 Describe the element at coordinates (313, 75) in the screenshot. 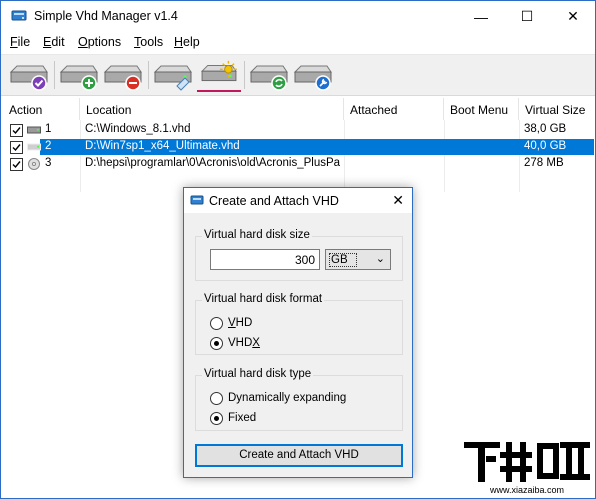

I see `drive-settings-icon` at that location.